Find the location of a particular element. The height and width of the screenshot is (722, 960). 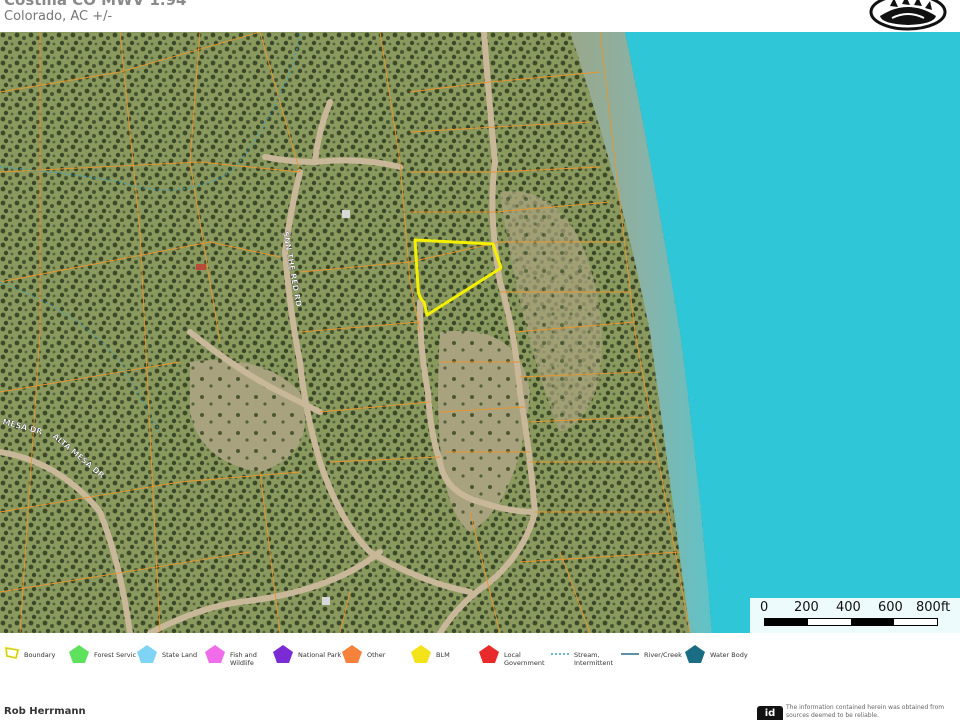

scale-label: 200 is located at coordinates (806, 607).